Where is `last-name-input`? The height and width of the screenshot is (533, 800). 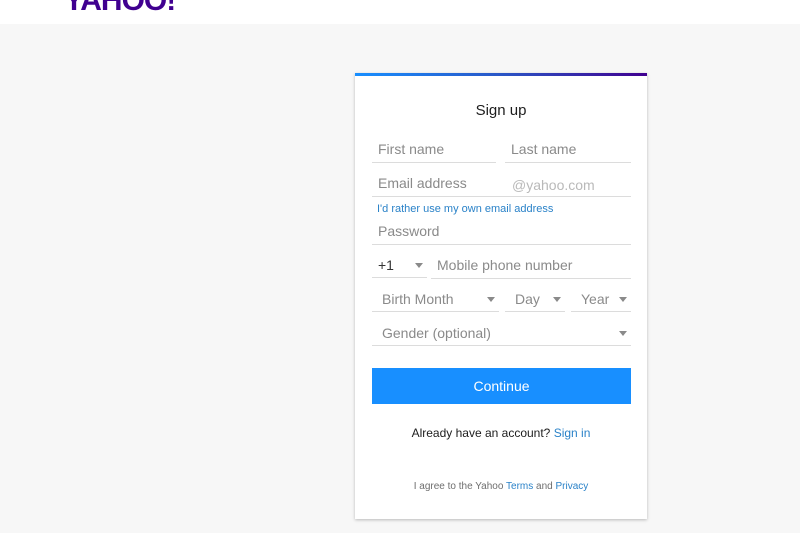
last-name-input is located at coordinates (568, 149).